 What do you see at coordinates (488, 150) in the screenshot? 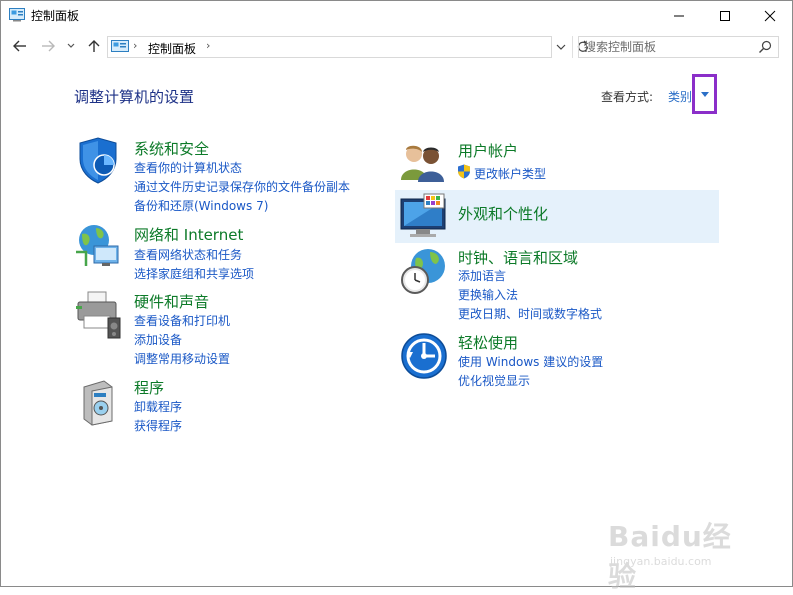
I see `category-title: 用户帐户` at bounding box center [488, 150].